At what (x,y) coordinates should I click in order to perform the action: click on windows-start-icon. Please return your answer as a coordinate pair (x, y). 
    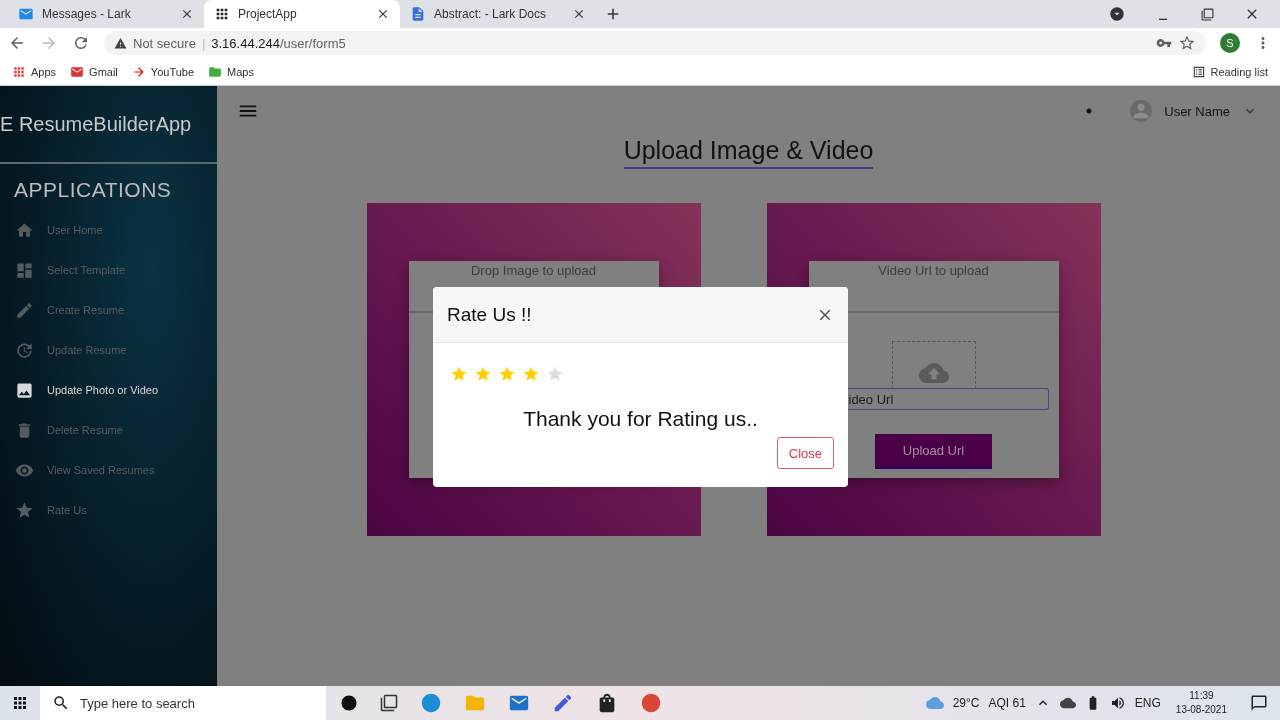
    Looking at the image, I should click on (20, 703).